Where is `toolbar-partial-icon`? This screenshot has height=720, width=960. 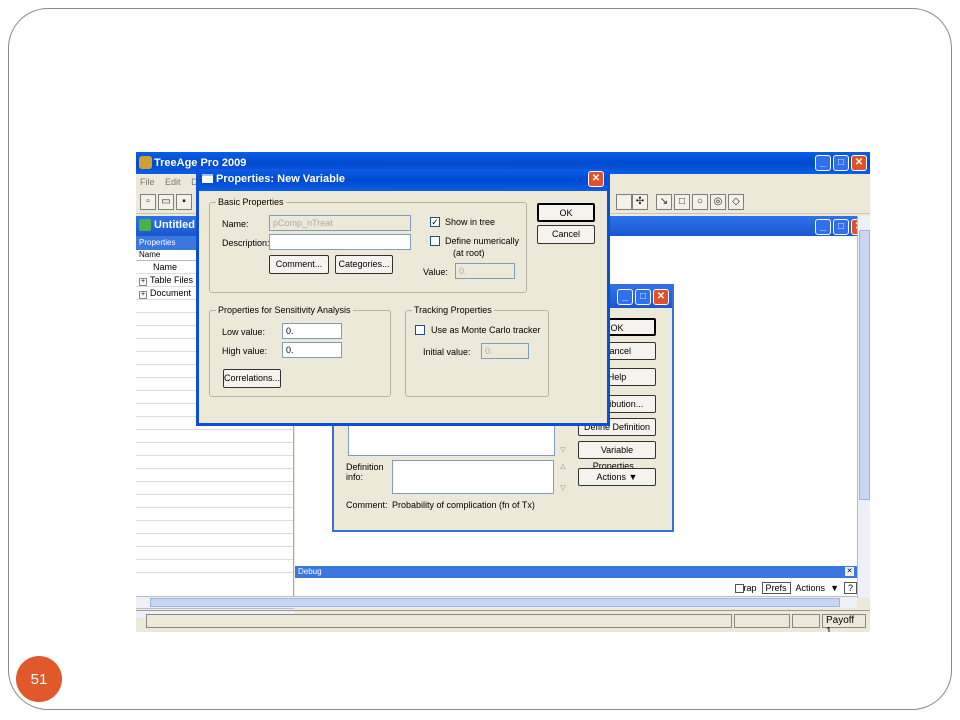 toolbar-partial-icon is located at coordinates (624, 202).